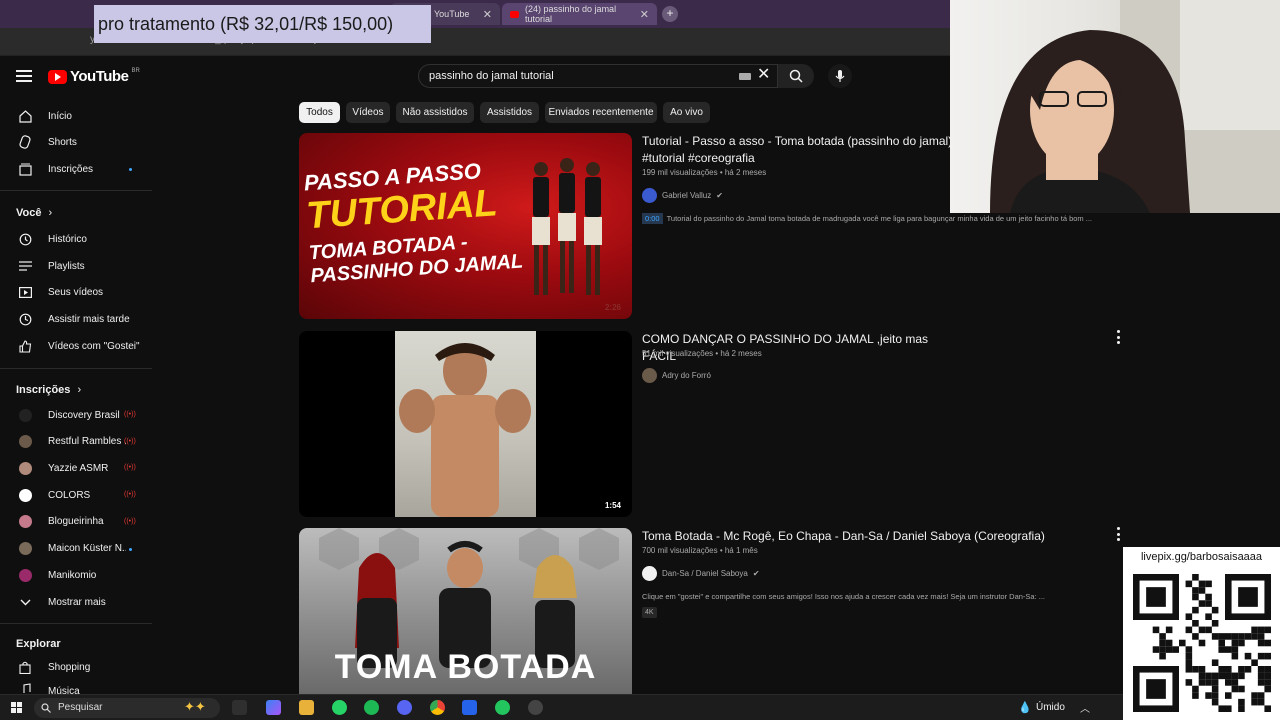 This screenshot has width=1280, height=720. I want to click on chrome-icon, so click(437, 707).